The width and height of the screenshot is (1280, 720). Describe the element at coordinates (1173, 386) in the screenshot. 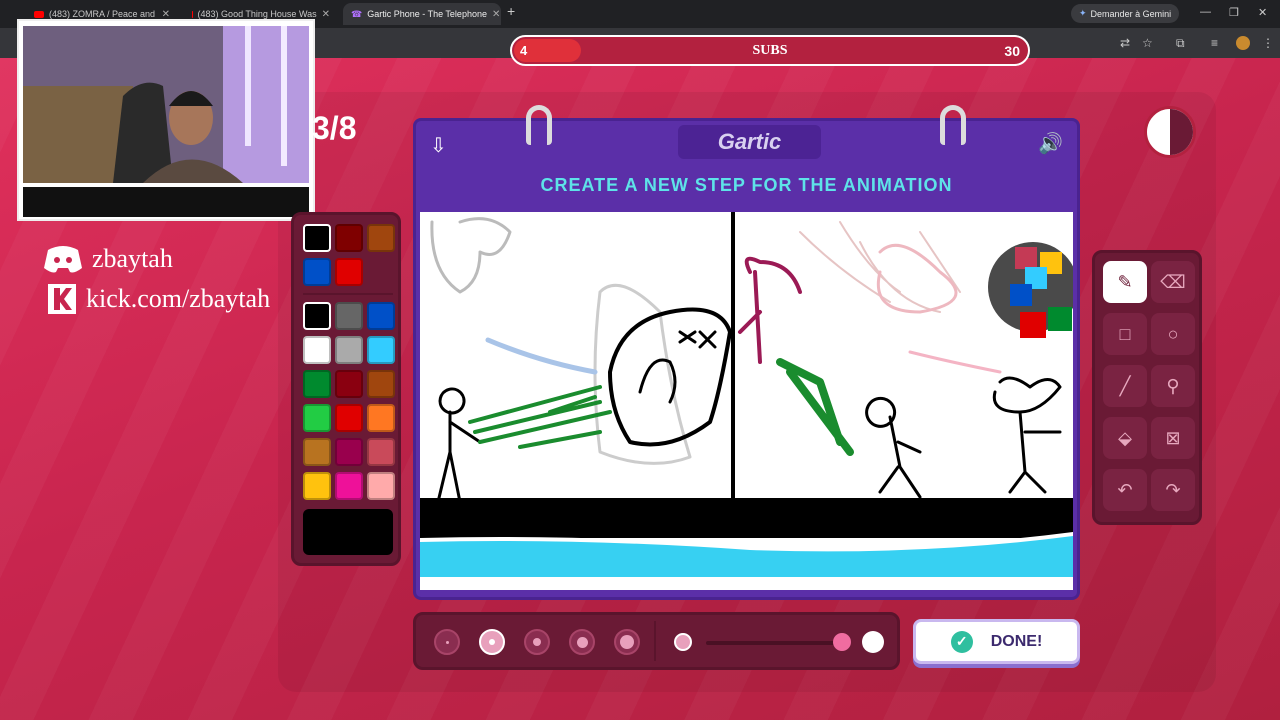

I see `eyedropper-icon: ⚲` at that location.